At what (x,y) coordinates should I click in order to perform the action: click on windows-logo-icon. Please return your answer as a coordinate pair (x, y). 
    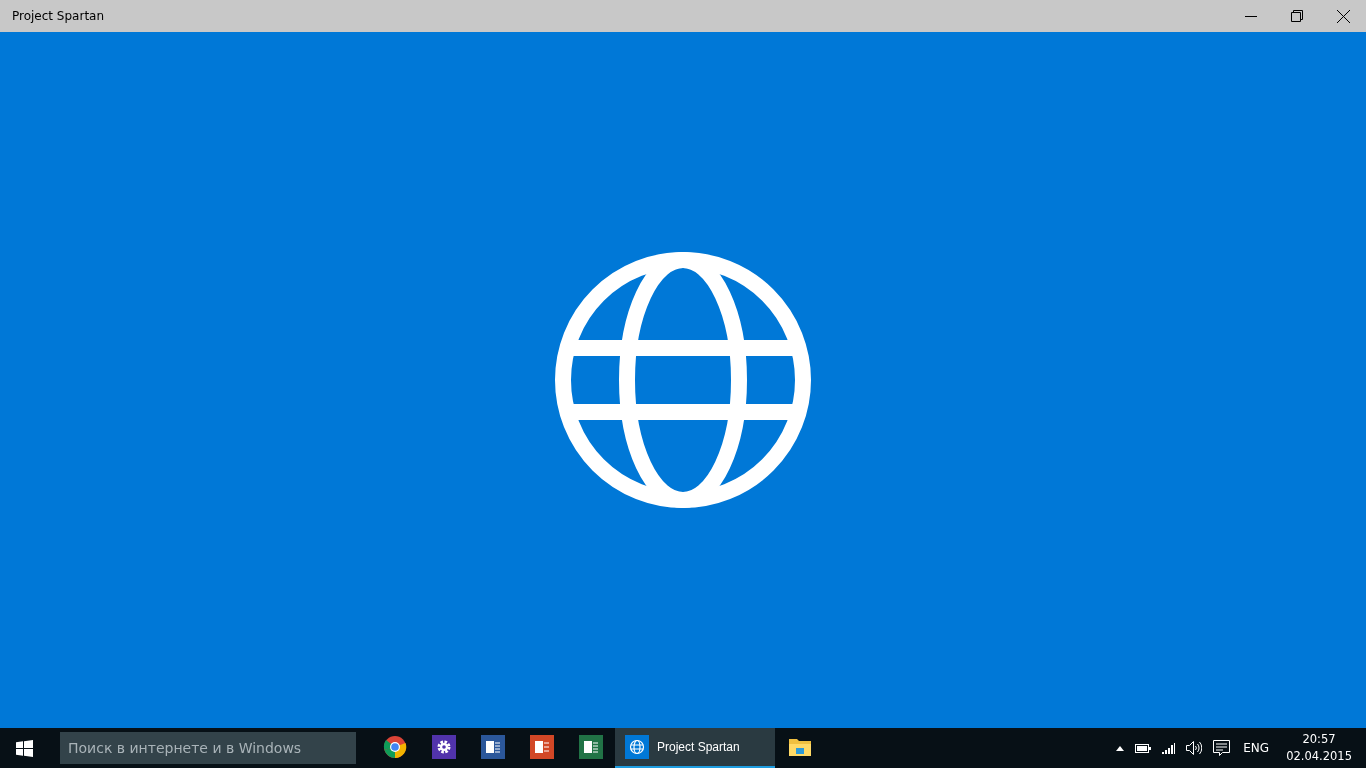
    Looking at the image, I should click on (24, 748).